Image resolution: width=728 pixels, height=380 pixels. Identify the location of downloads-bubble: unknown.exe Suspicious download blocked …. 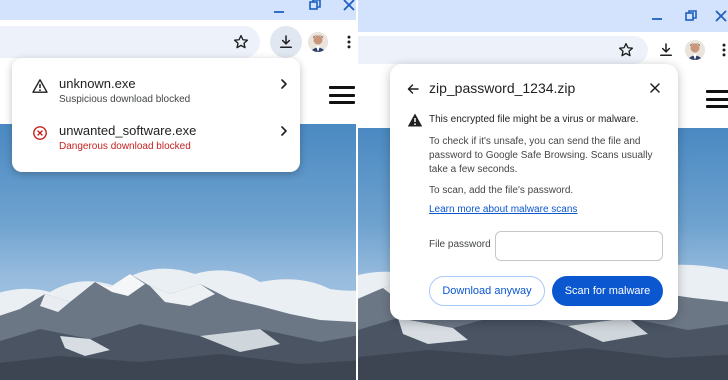
(156, 115).